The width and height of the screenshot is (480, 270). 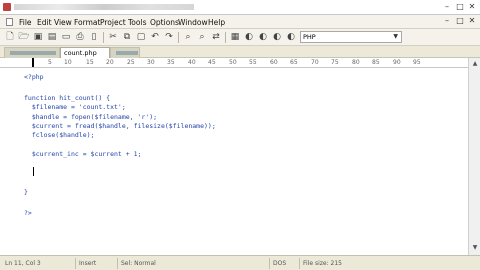 I want to click on find-icon: ⌕, so click(x=188, y=37).